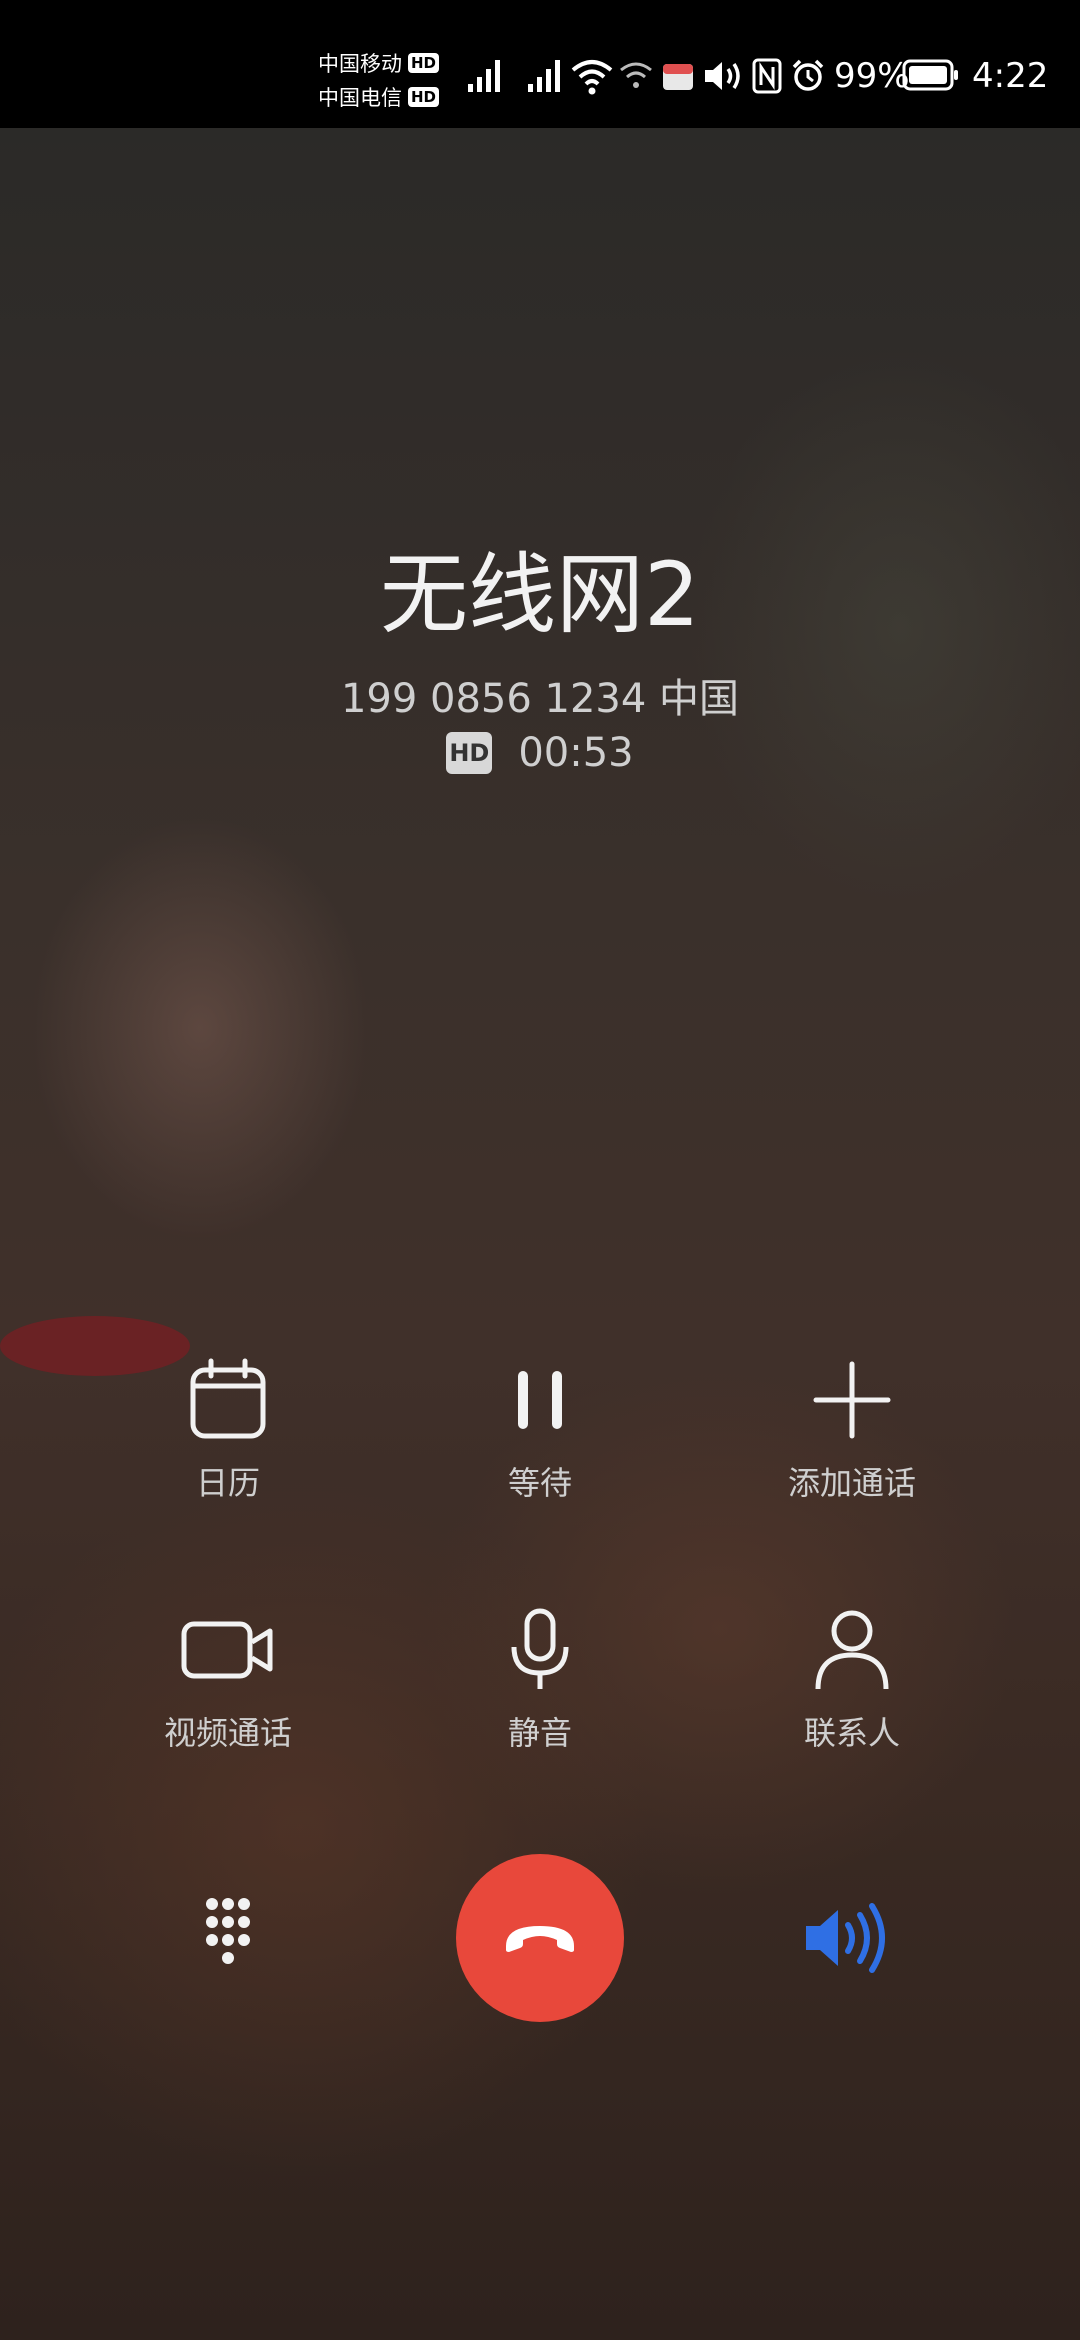 This screenshot has width=1080, height=2340. Describe the element at coordinates (360, 98) in the screenshot. I see `carrier-2-name: 中国电信` at that location.